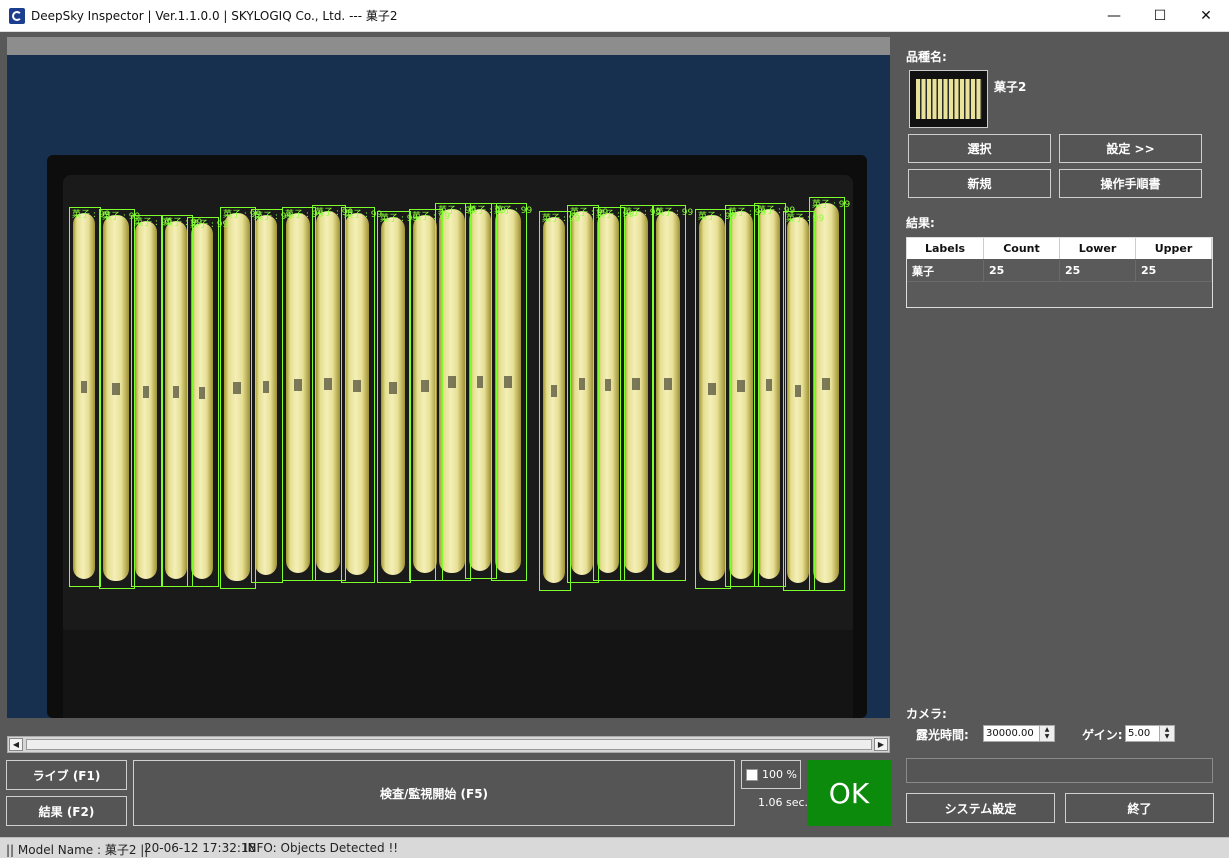 This screenshot has width=1229, height=858. Describe the element at coordinates (752, 775) in the screenshot. I see `zoom-checkbox` at that location.